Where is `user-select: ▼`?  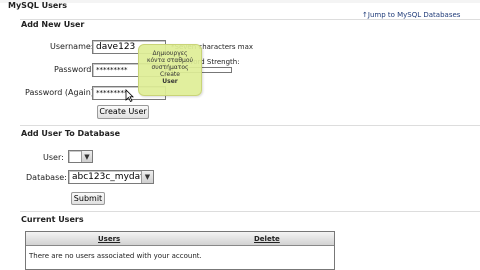
user-select: ▼ is located at coordinates (80, 156).